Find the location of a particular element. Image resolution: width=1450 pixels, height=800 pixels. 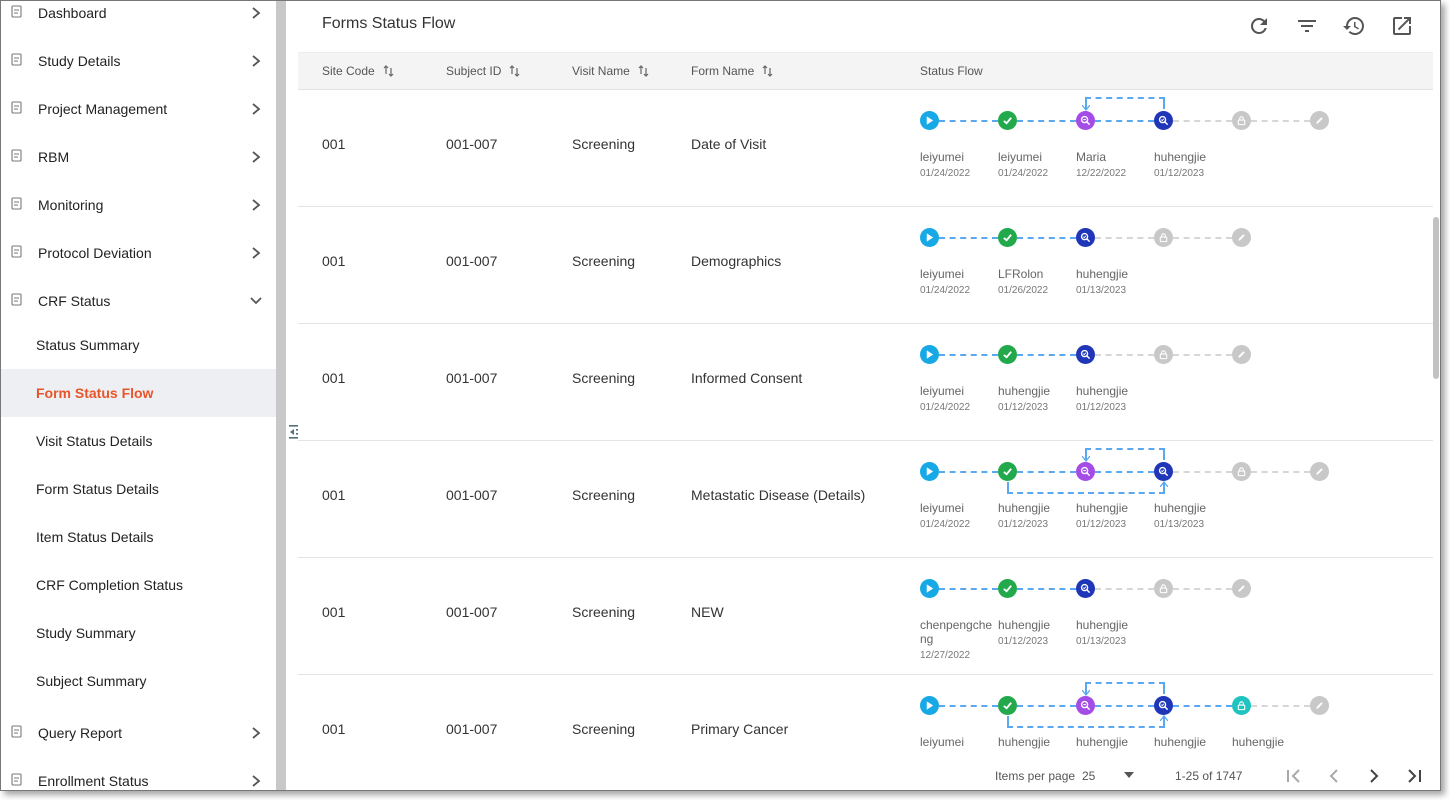

sidebar-subitem-label: Study Summary is located at coordinates (86, 633).